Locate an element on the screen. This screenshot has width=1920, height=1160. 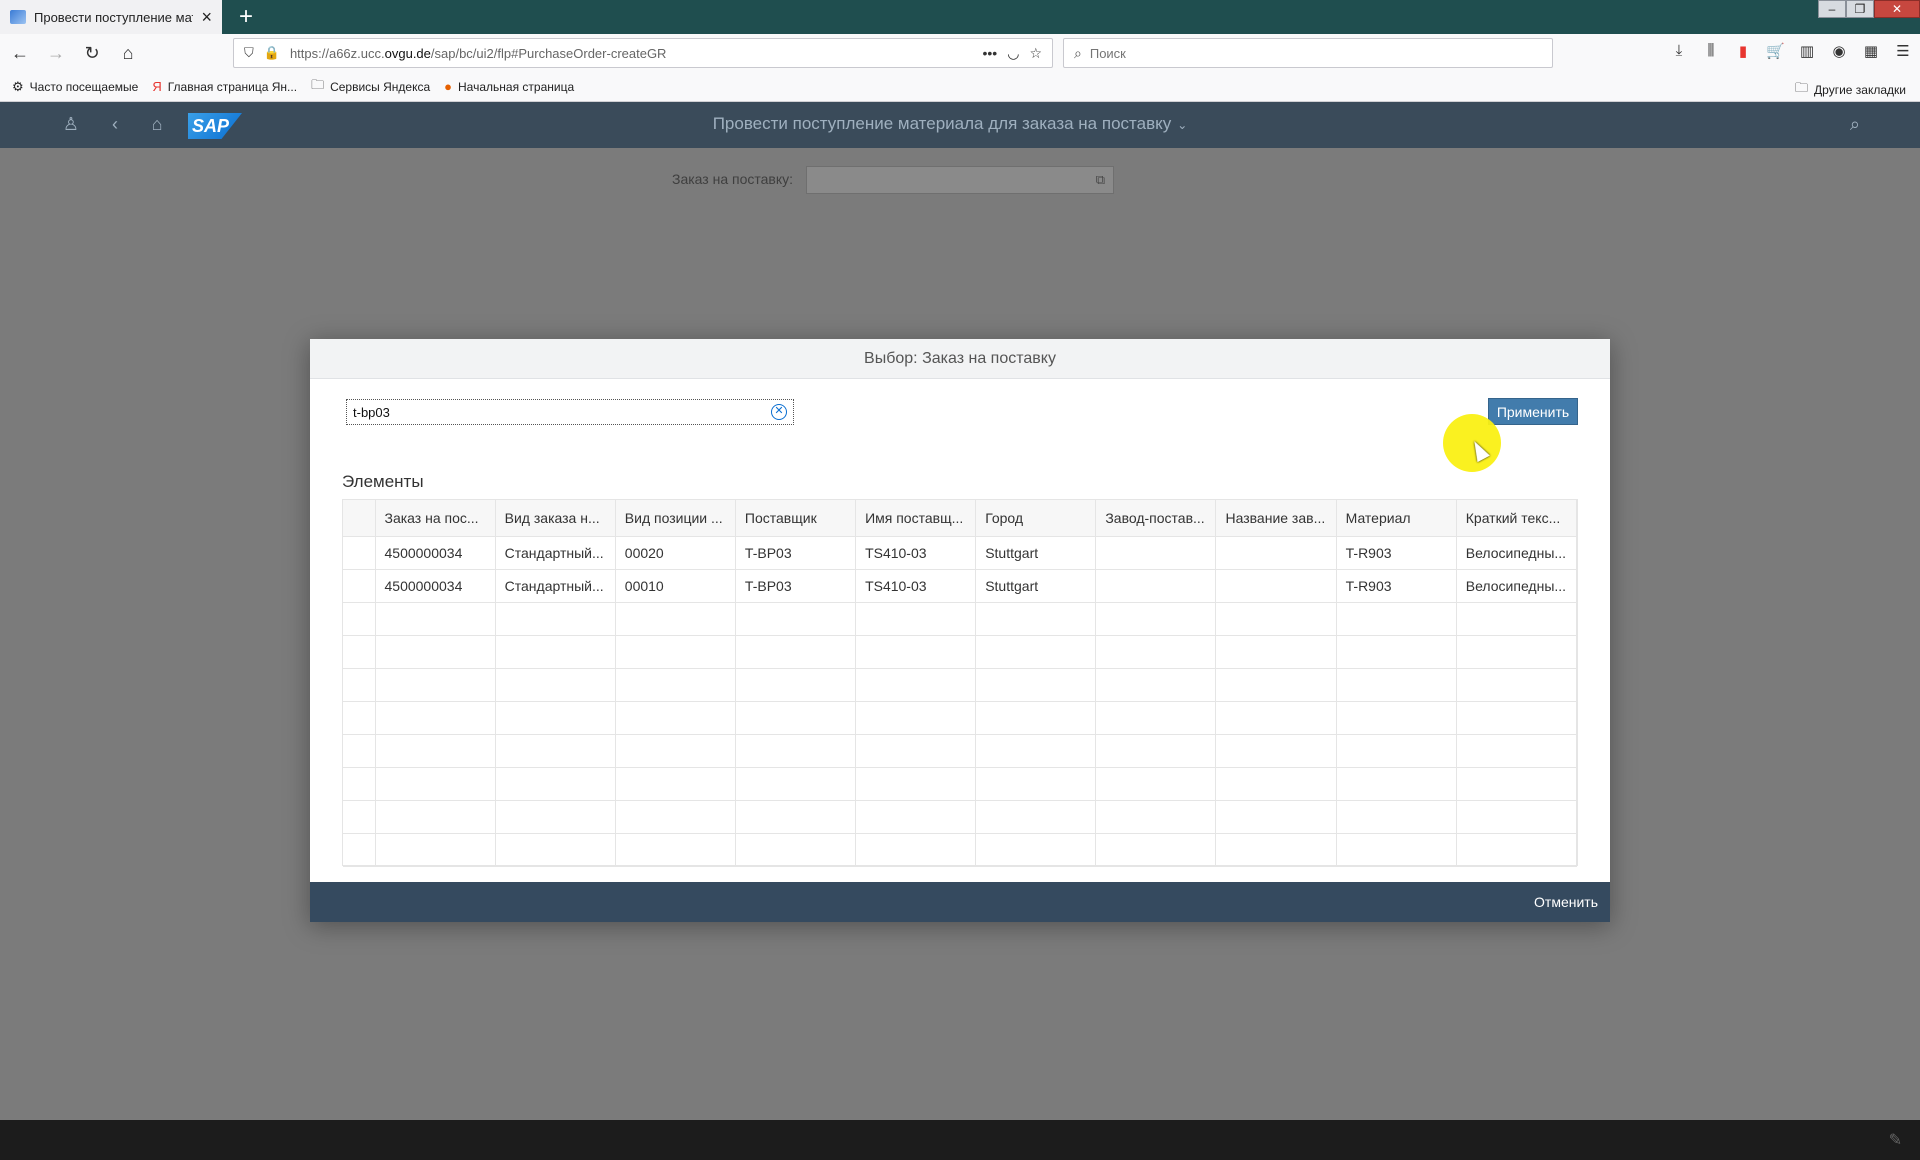
library-icon: ⫼ is located at coordinates (1711, 52).